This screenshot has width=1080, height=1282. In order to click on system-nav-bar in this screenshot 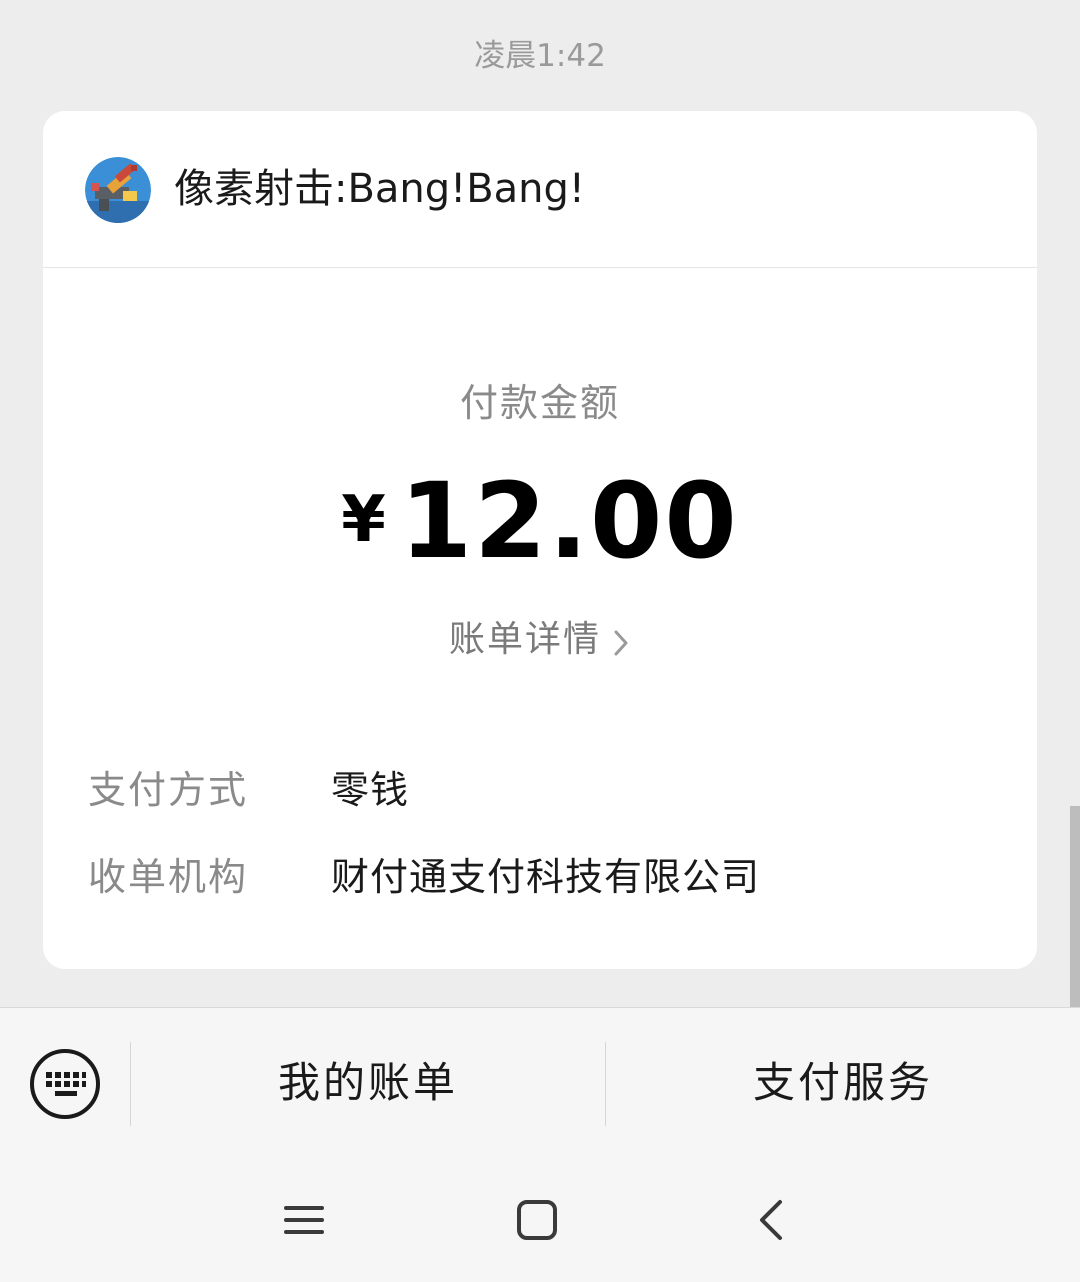, I will do `click(540, 1219)`.